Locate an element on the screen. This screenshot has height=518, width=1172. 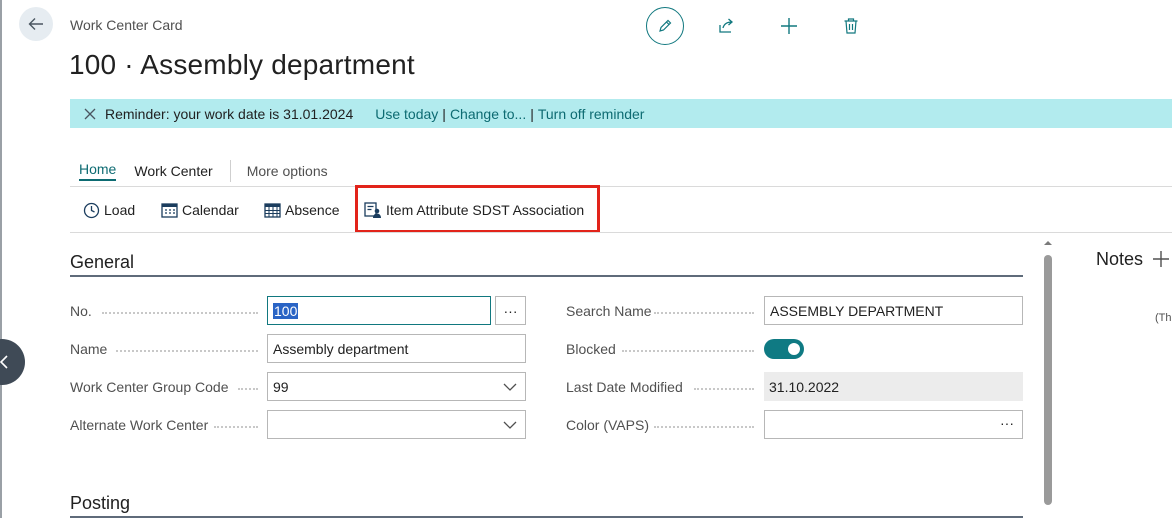
window-edge is located at coordinates (1, 259).